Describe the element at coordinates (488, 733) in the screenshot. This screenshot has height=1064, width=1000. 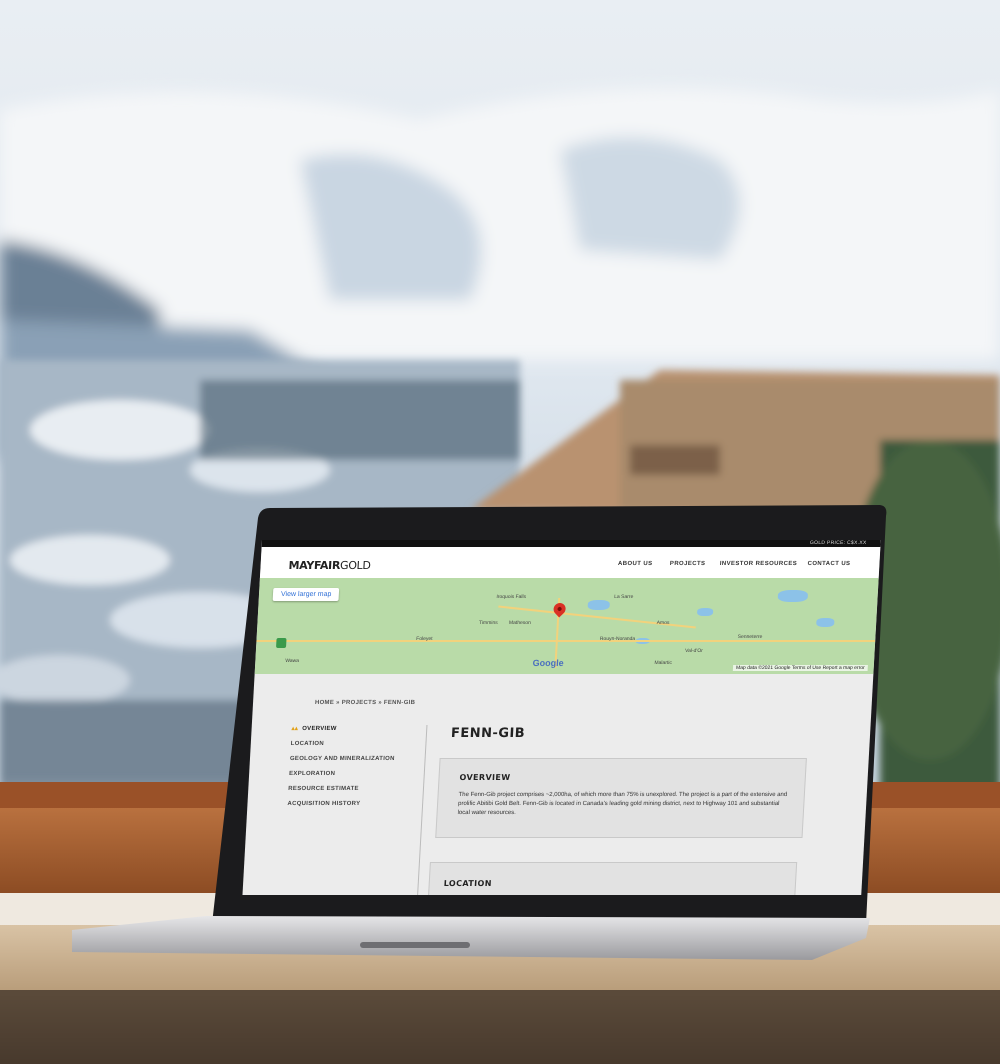
I see `page-title: FENN-GIB` at that location.